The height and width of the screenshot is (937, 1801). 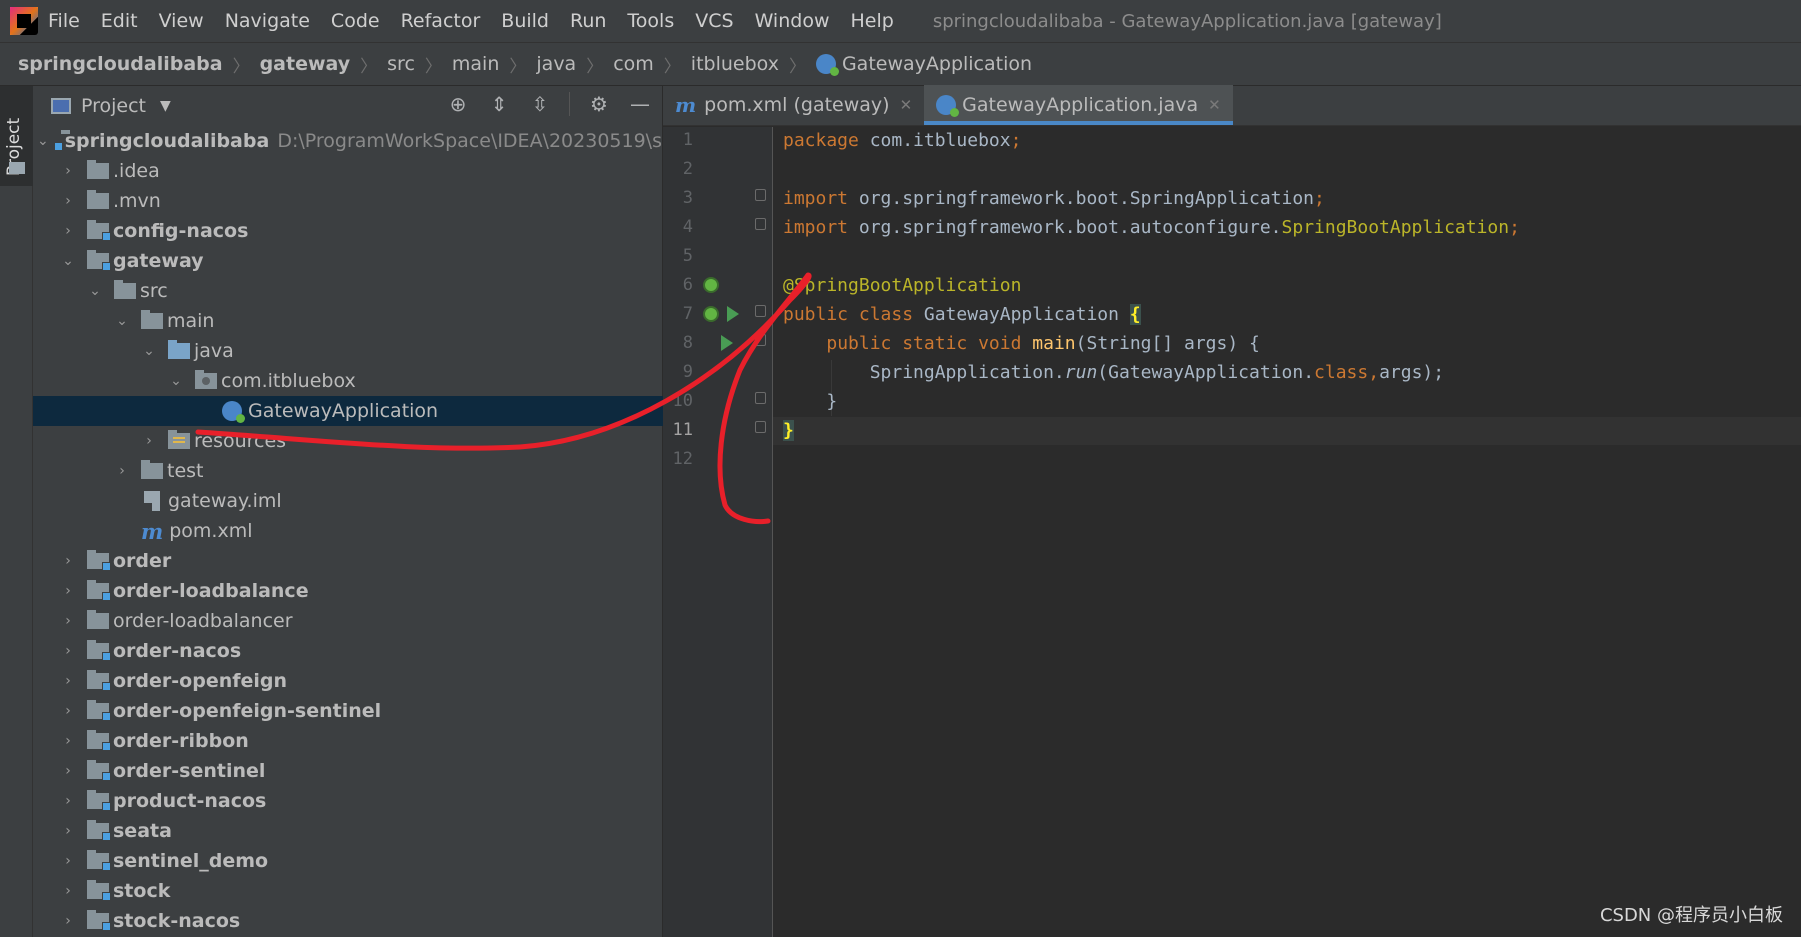 I want to click on tree-row-sentinel-demo: › sentinel_demo, so click(x=348, y=861).